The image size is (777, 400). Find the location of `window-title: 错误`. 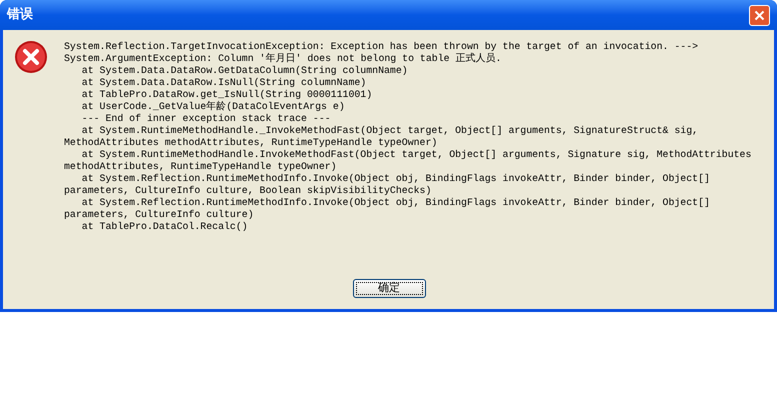

window-title: 错误 is located at coordinates (20, 15).